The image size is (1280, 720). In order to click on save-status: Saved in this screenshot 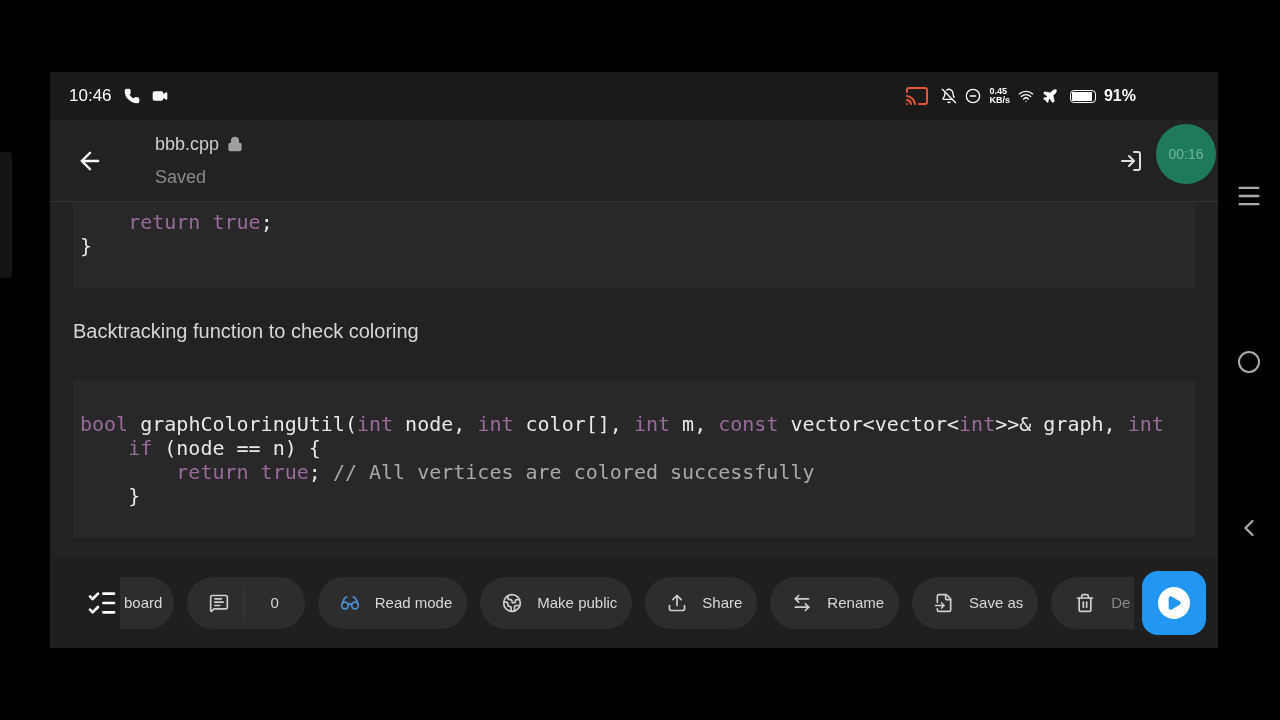, I will do `click(181, 177)`.